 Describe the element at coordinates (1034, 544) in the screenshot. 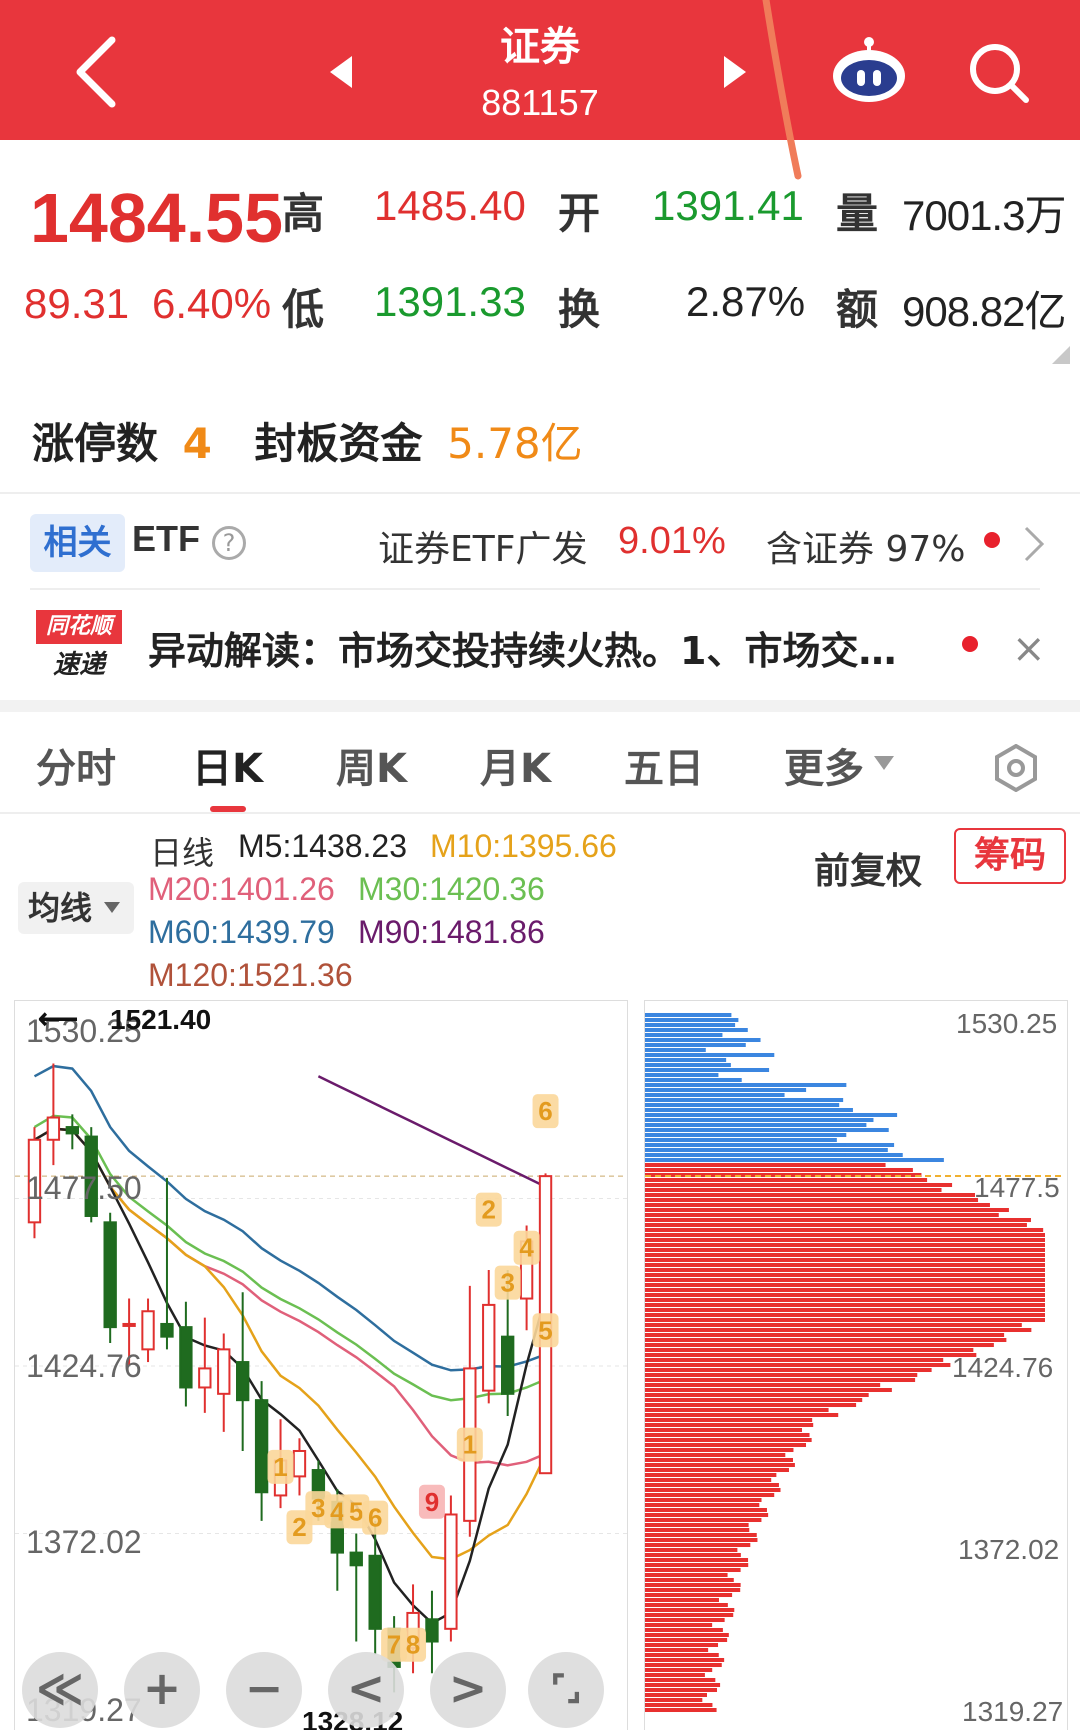

I see `chevron-right-icon` at that location.